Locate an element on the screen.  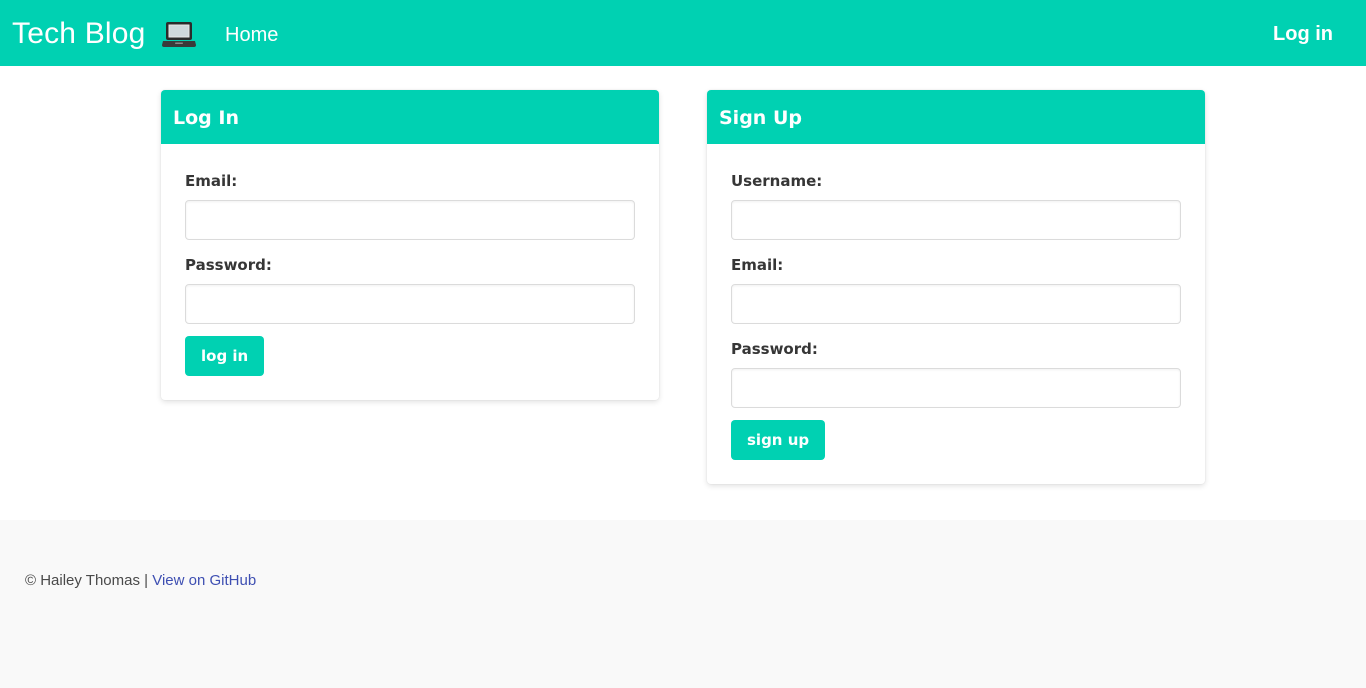
signup-username-input is located at coordinates (956, 220).